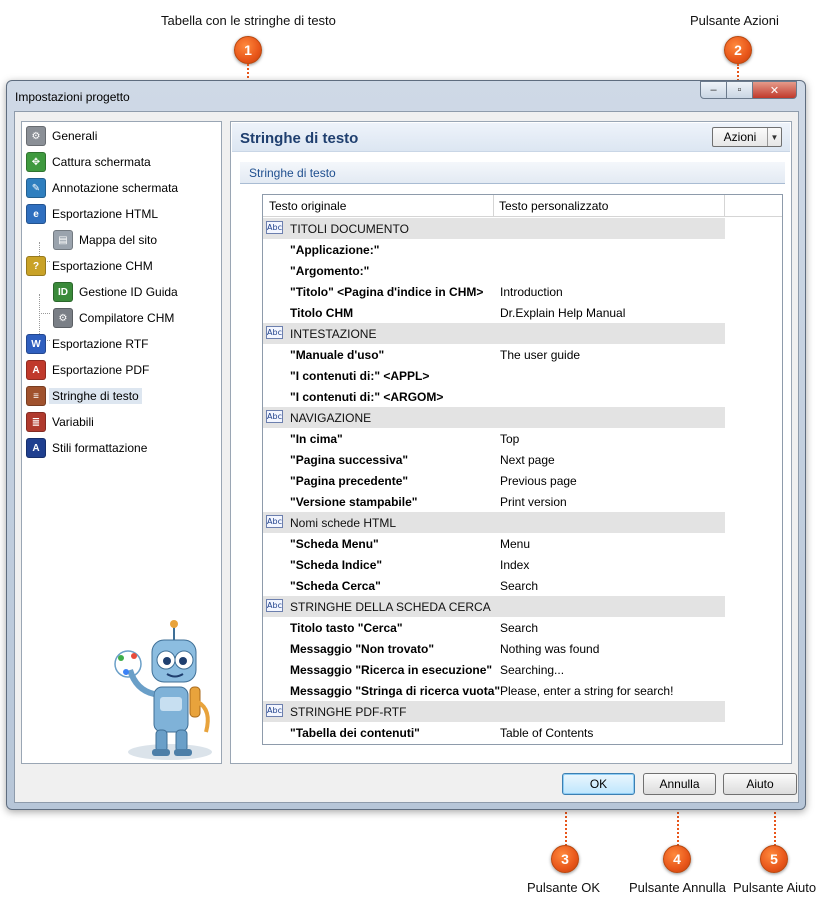 The height and width of the screenshot is (911, 833). I want to click on table-group-row: Abc STRINGHE PDF-RTF, so click(494, 711).